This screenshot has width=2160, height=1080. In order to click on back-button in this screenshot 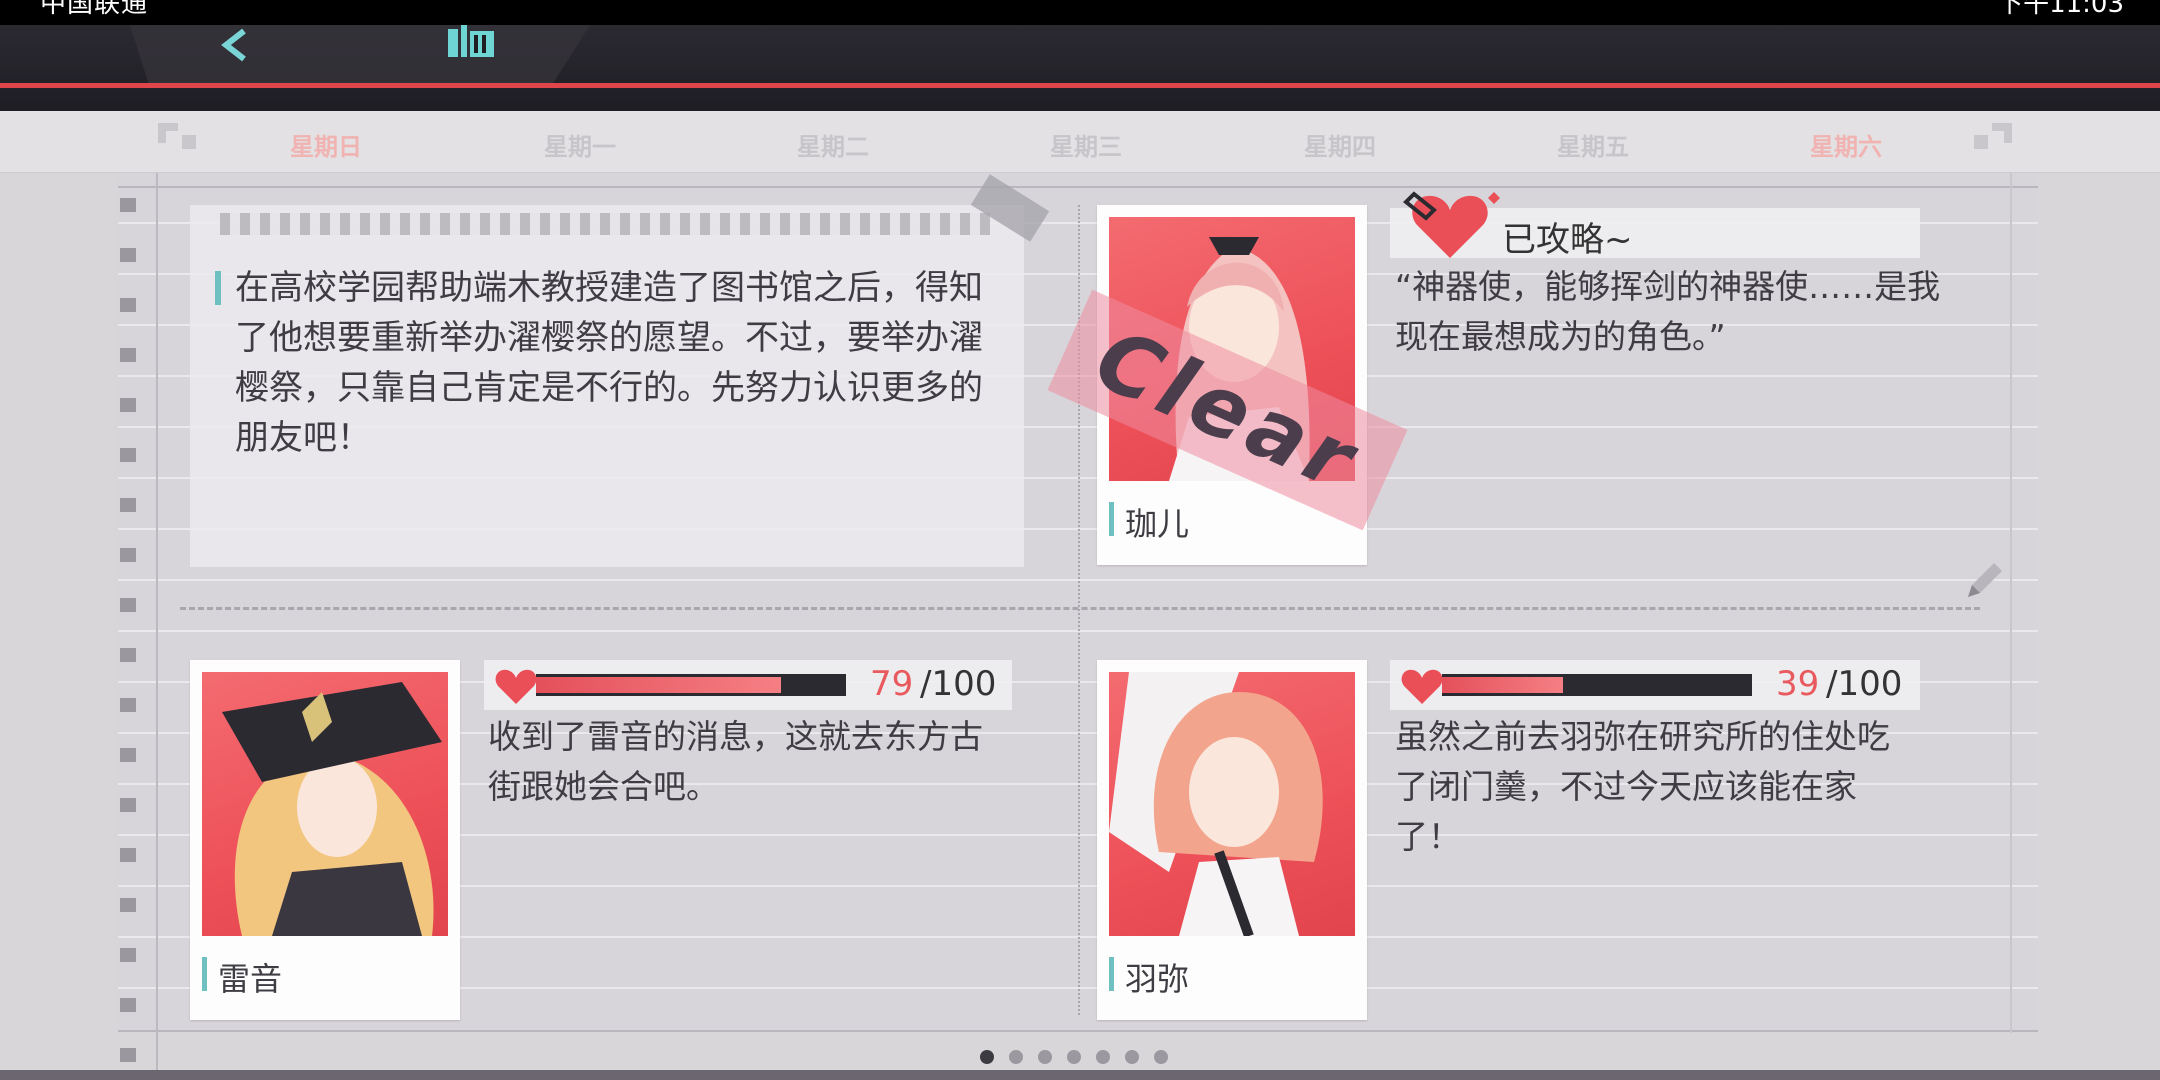, I will do `click(235, 52)`.